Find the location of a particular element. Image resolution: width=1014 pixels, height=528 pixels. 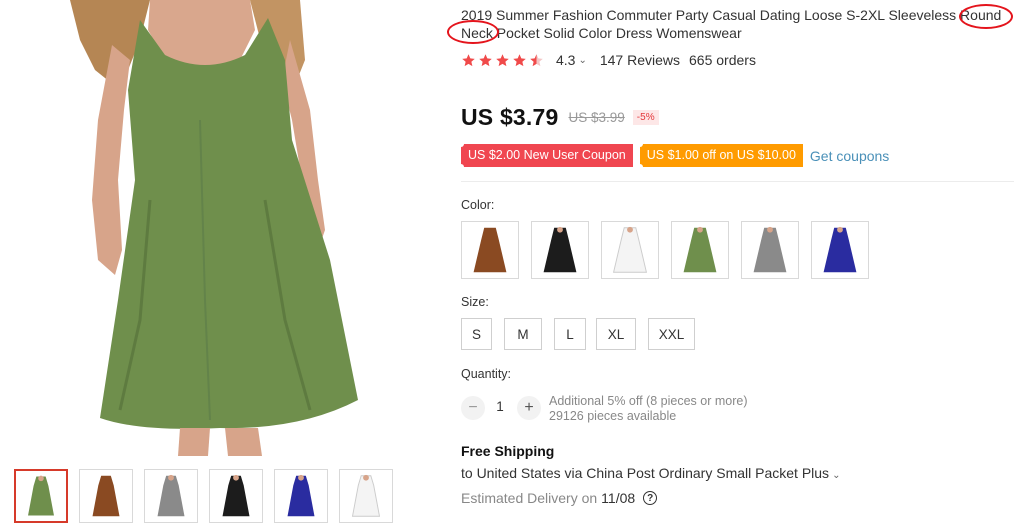

thumbnail-white is located at coordinates (366, 496).